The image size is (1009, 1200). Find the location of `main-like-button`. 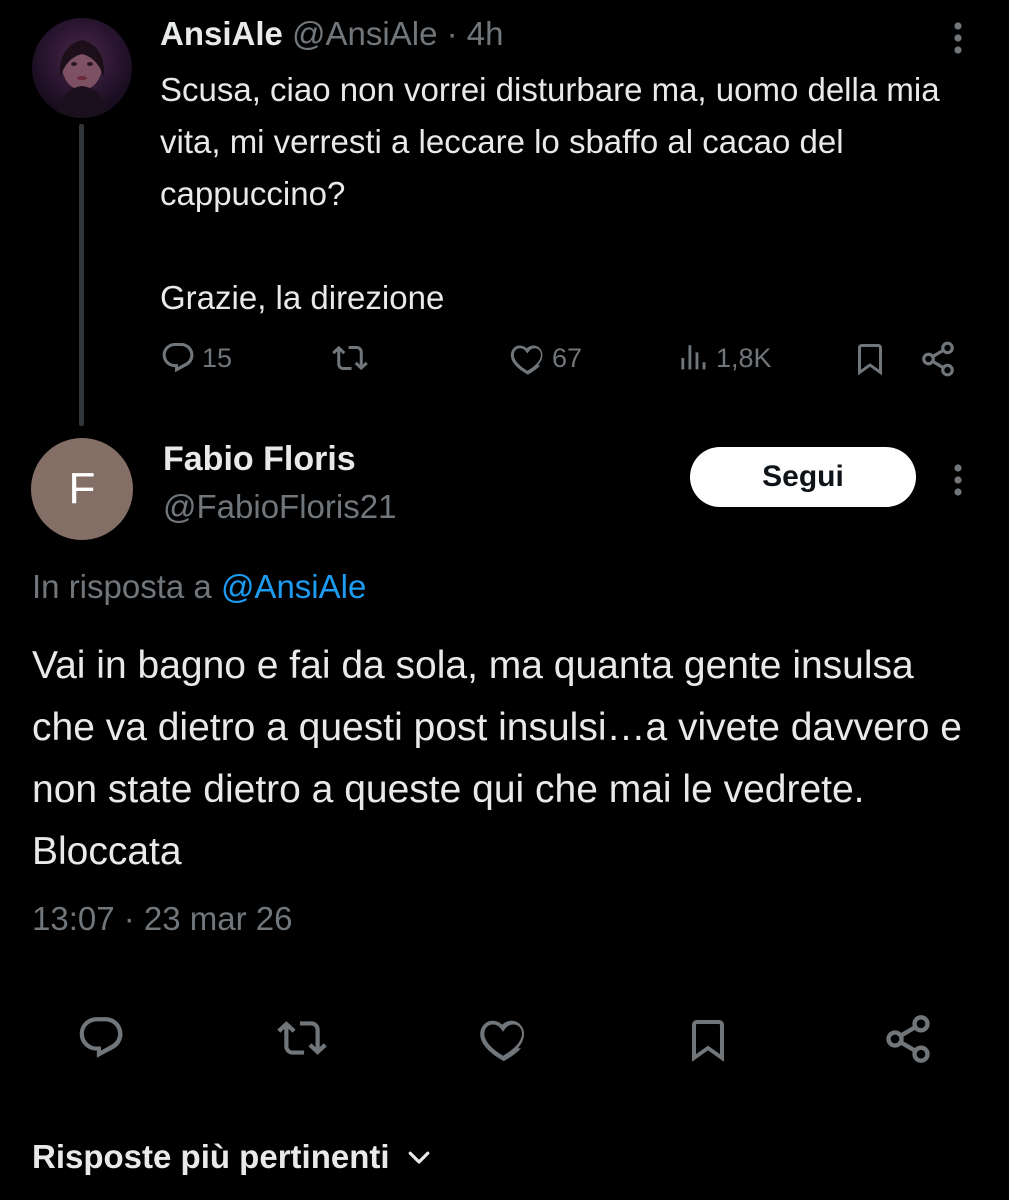

main-like-button is located at coordinates (504, 1038).